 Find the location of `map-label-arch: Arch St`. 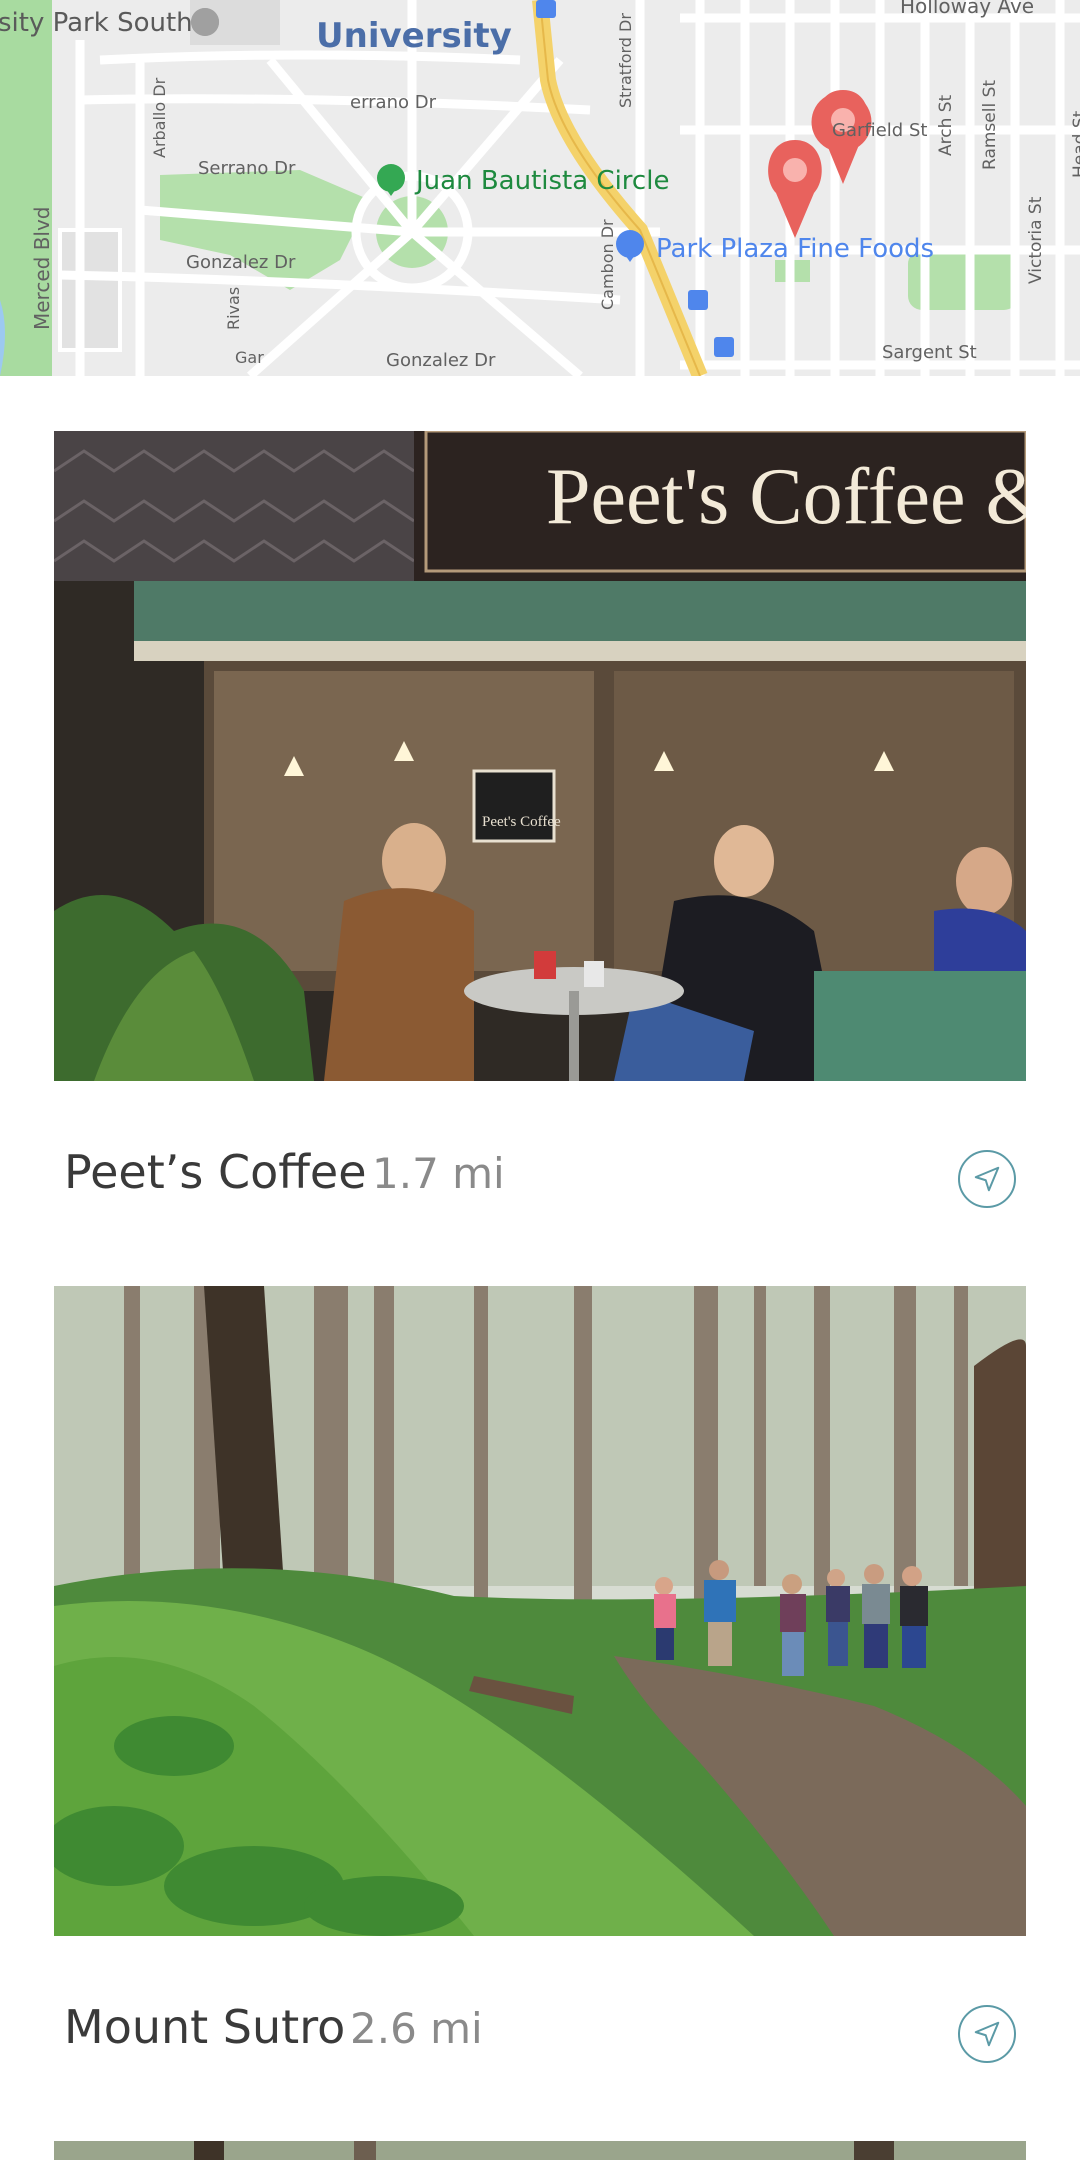

map-label-arch: Arch St is located at coordinates (946, 125).